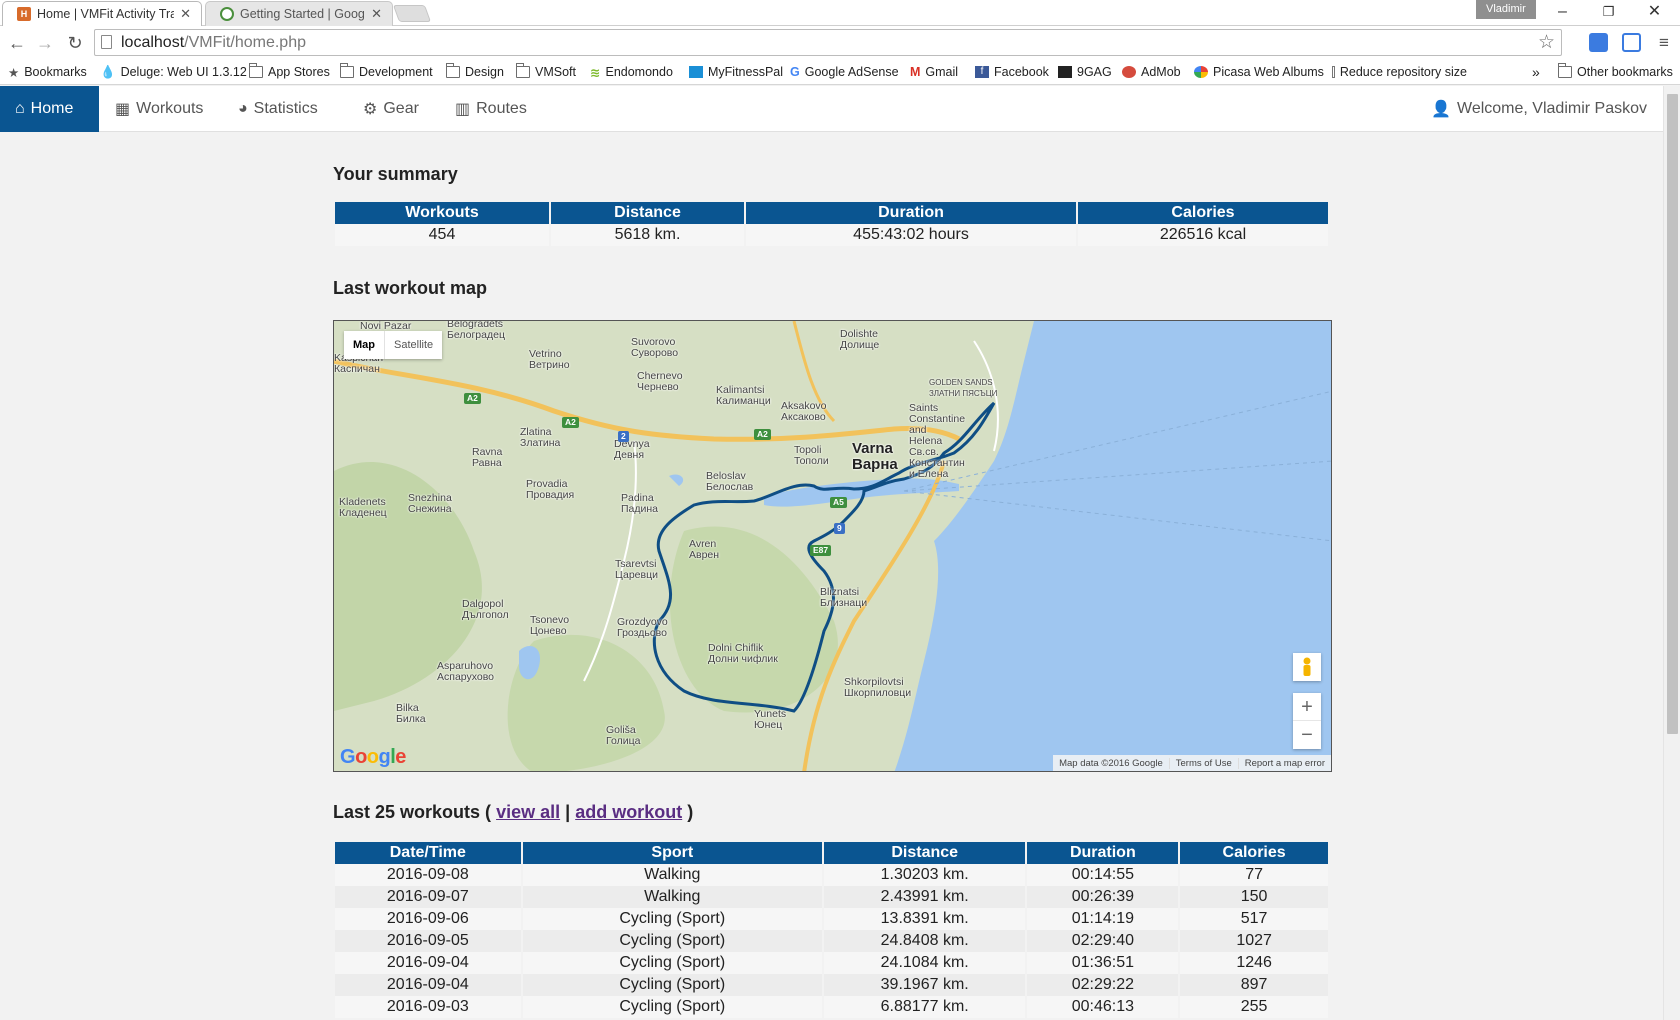 The image size is (1680, 1020). What do you see at coordinates (1441, 109) in the screenshot?
I see `user-icon: 👤` at bounding box center [1441, 109].